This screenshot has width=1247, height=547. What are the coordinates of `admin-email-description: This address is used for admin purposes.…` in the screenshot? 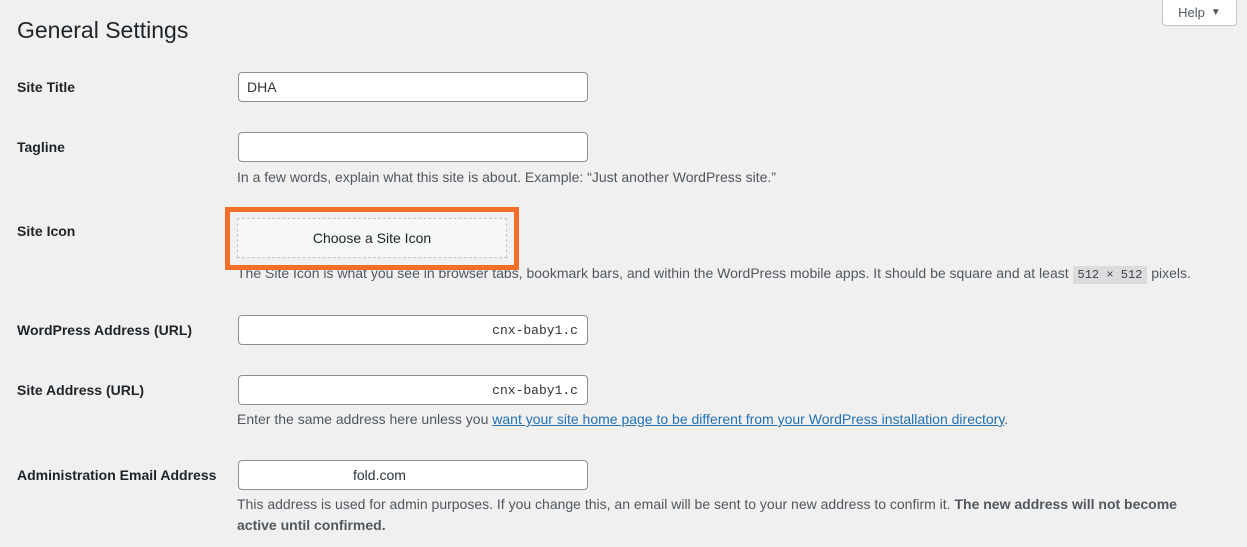 It's located at (727, 515).